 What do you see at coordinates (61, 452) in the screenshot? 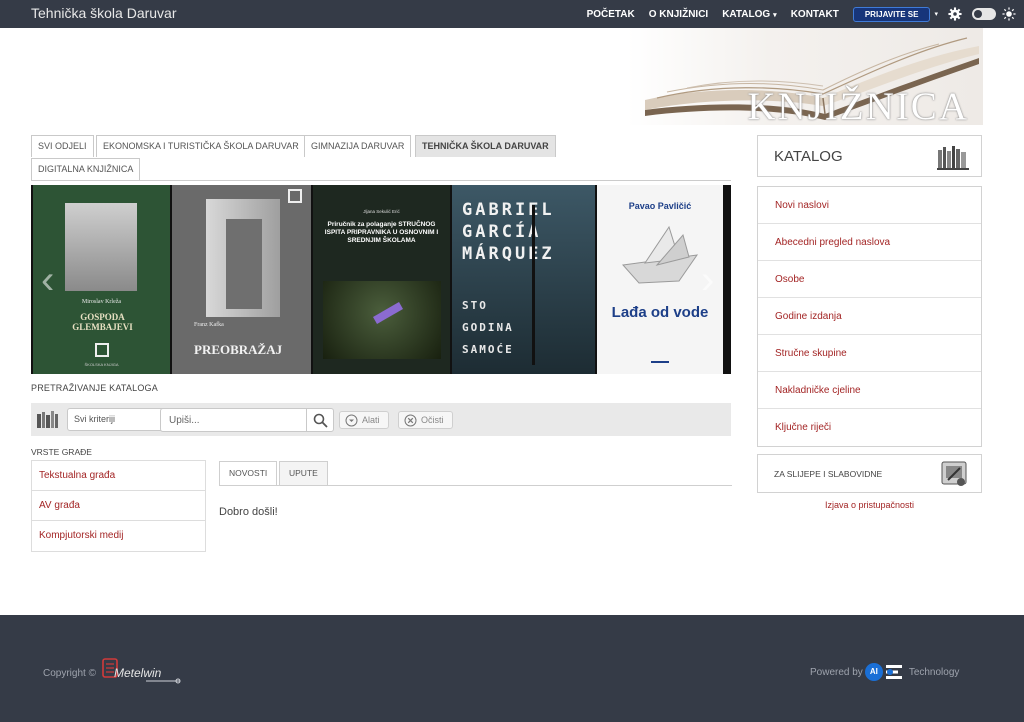
I see `material-types-label: VRSTE GRAĐE` at bounding box center [61, 452].